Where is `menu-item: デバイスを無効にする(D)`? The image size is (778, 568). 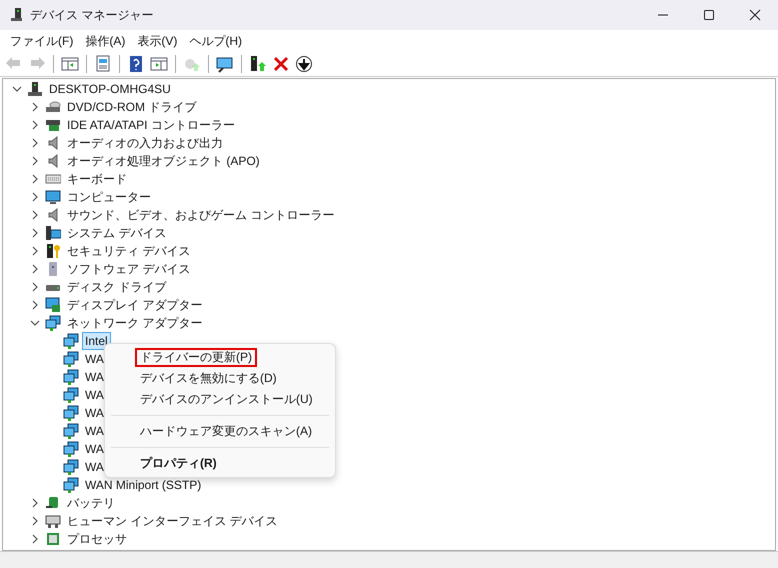
menu-item: デバイスを無効にする(D) is located at coordinates (220, 378).